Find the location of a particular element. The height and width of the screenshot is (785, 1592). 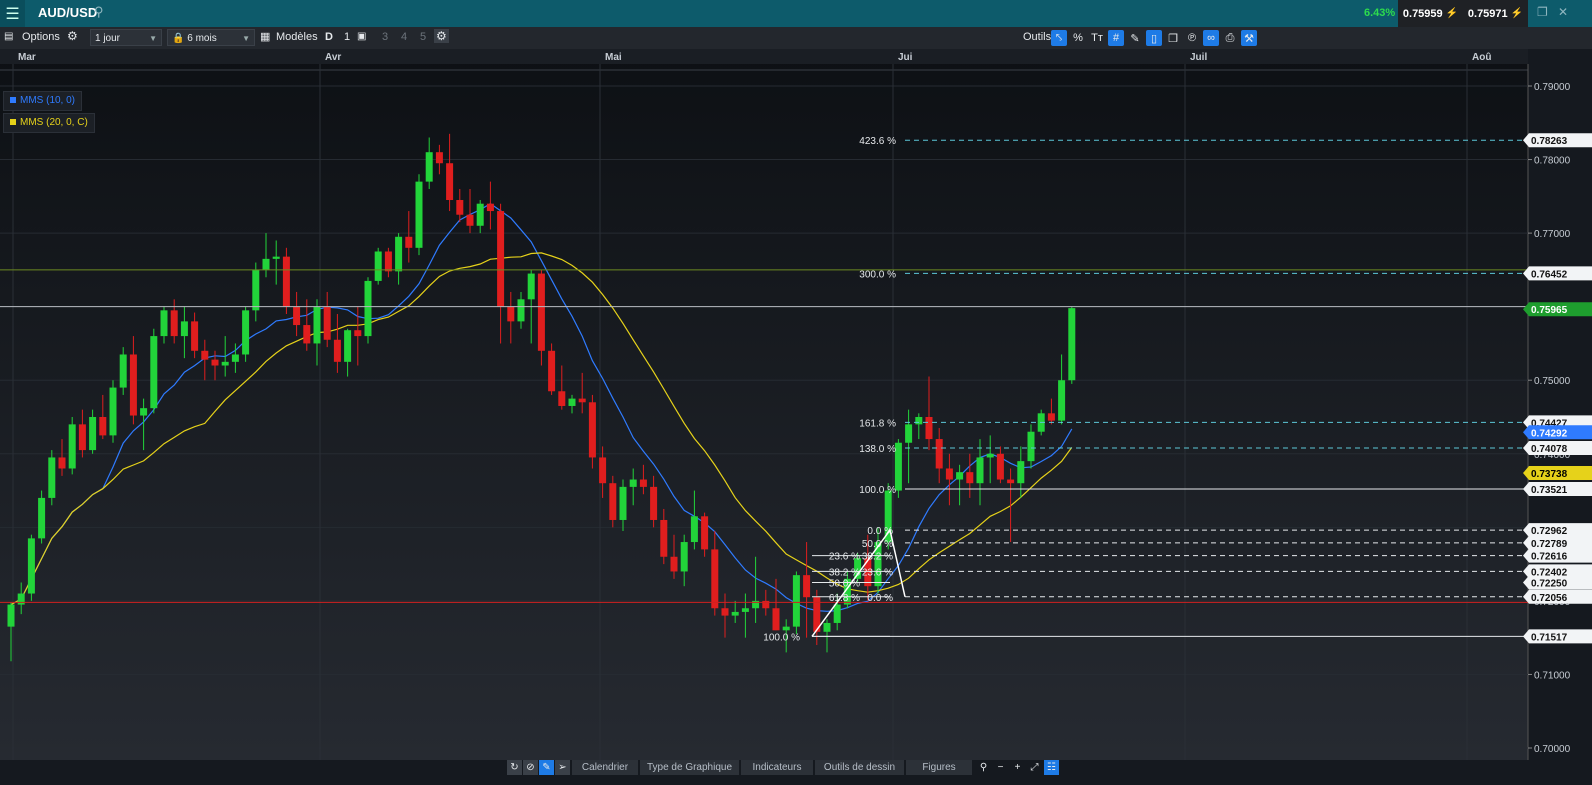

gear-icon: ⚙ is located at coordinates (72, 36).